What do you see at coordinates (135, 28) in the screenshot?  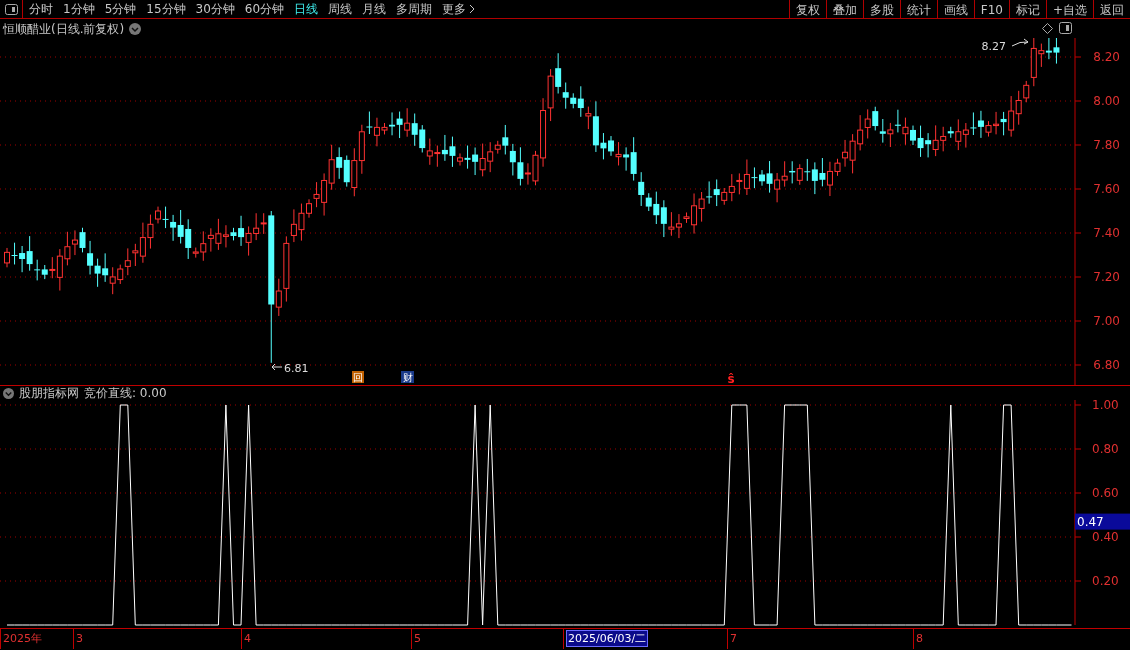 I see `dropdown-icon` at bounding box center [135, 28].